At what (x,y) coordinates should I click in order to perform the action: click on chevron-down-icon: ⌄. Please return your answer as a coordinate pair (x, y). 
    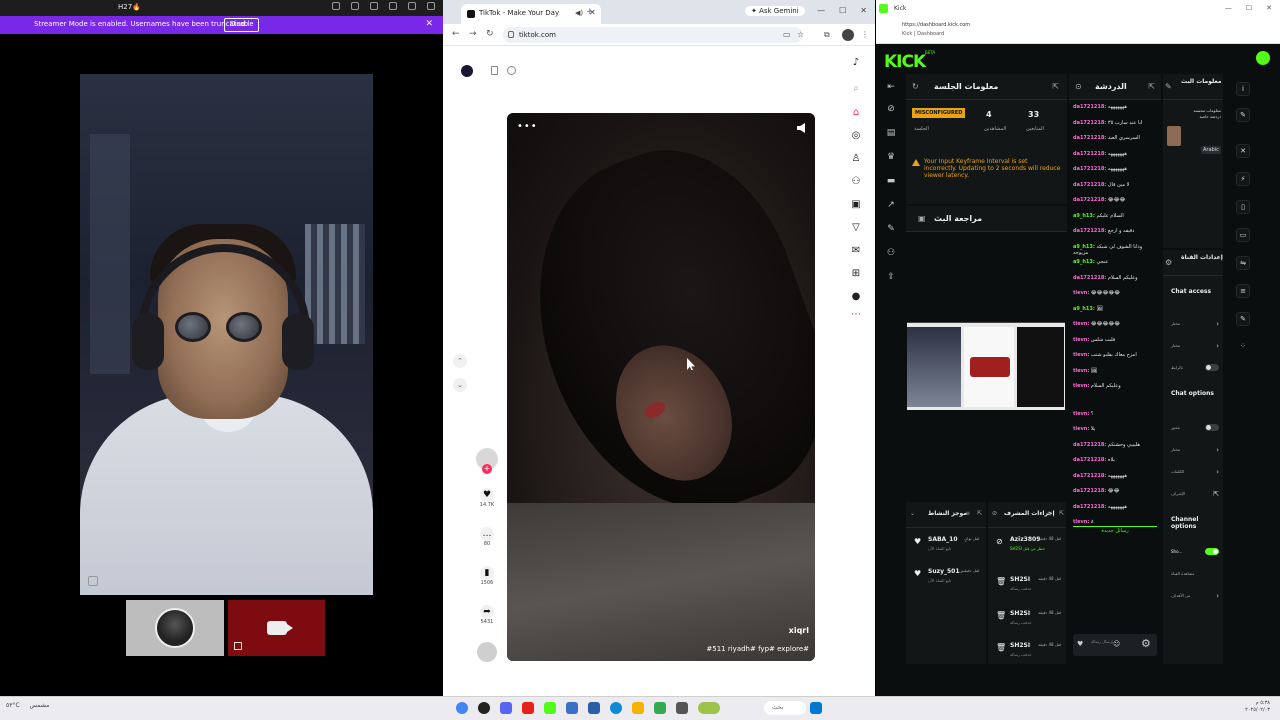
    Looking at the image, I should click on (912, 513).